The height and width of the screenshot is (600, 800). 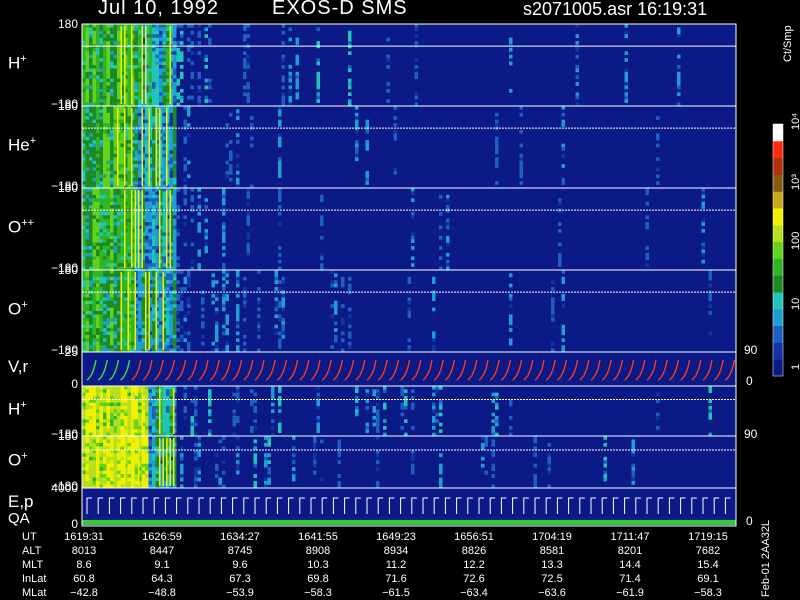 What do you see at coordinates (14, 63) in the screenshot?
I see `panel-label-main: H` at bounding box center [14, 63].